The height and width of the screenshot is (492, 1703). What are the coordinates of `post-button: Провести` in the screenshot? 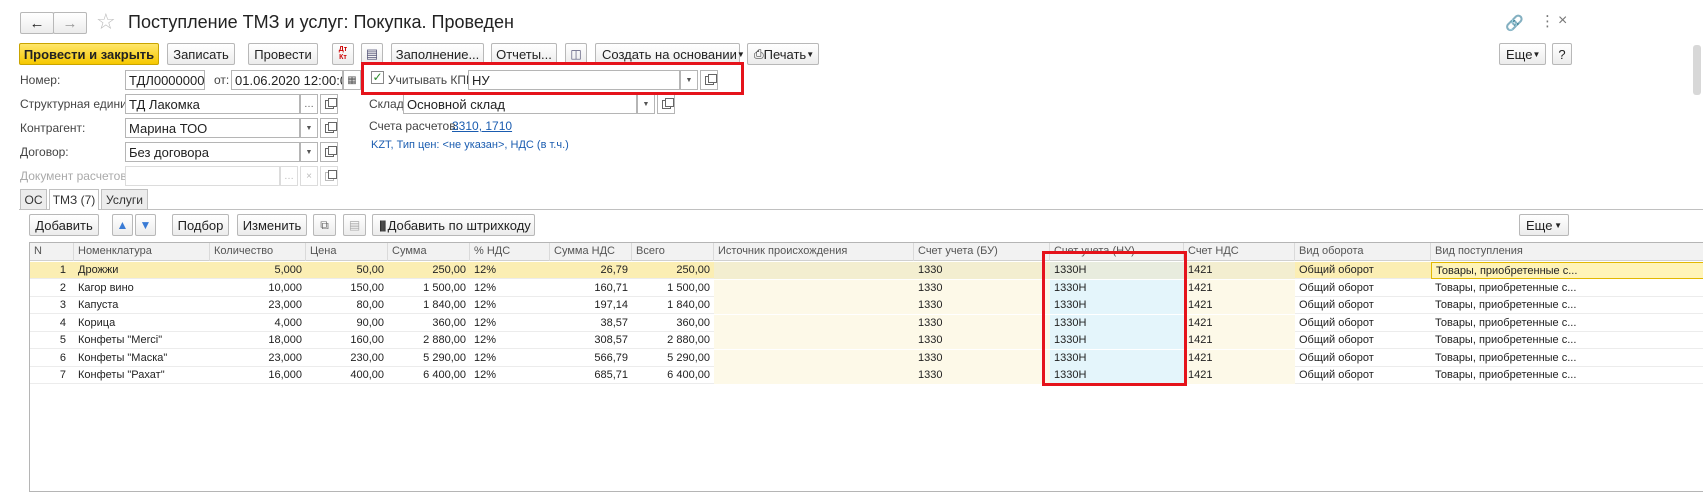 It's located at (283, 54).